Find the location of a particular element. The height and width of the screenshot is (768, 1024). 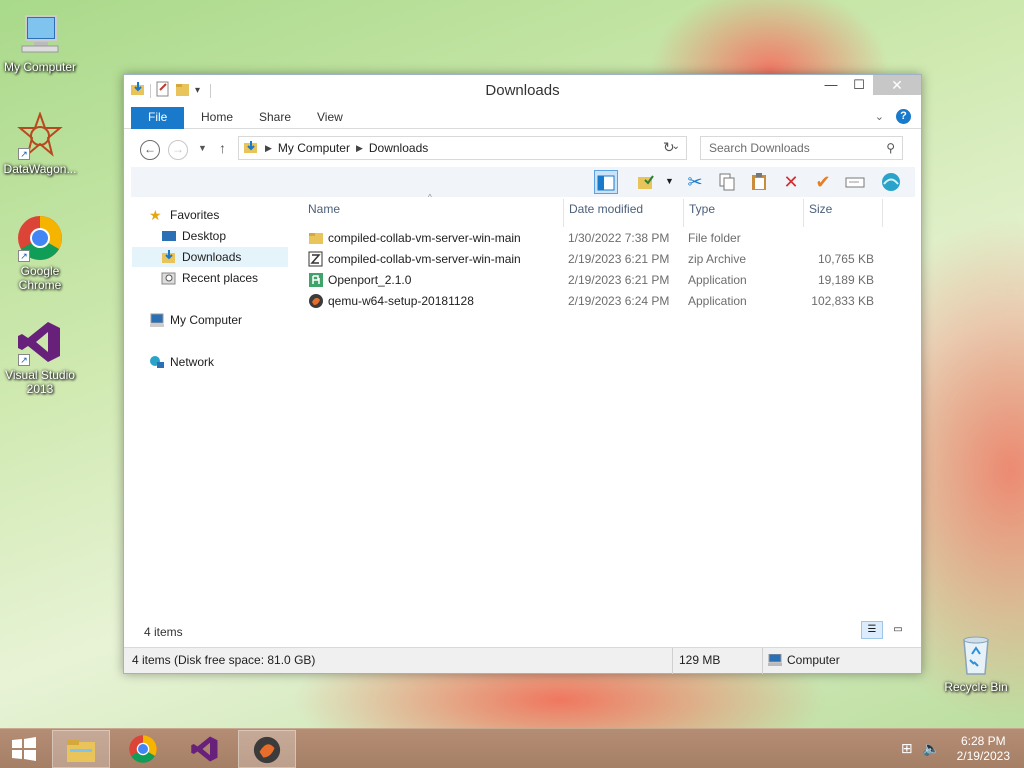

shell-globe-icon is located at coordinates (891, 182).